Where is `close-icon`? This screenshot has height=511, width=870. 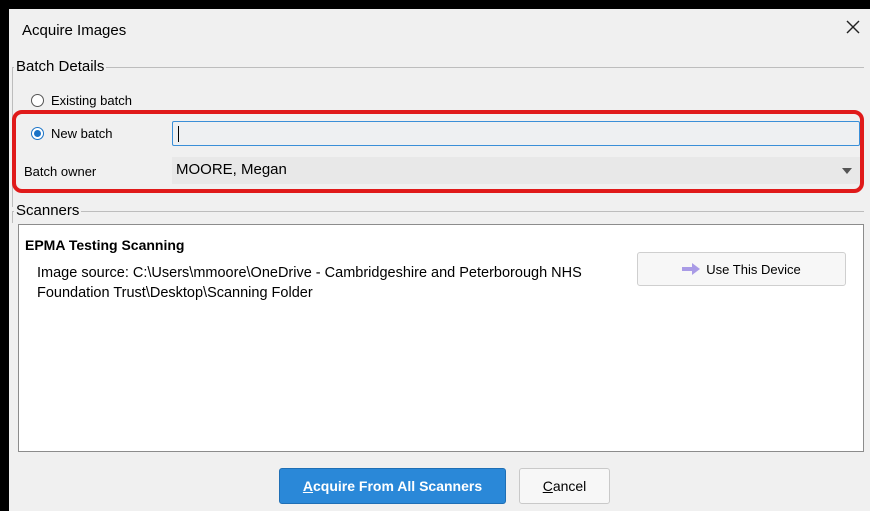
close-icon is located at coordinates (853, 27).